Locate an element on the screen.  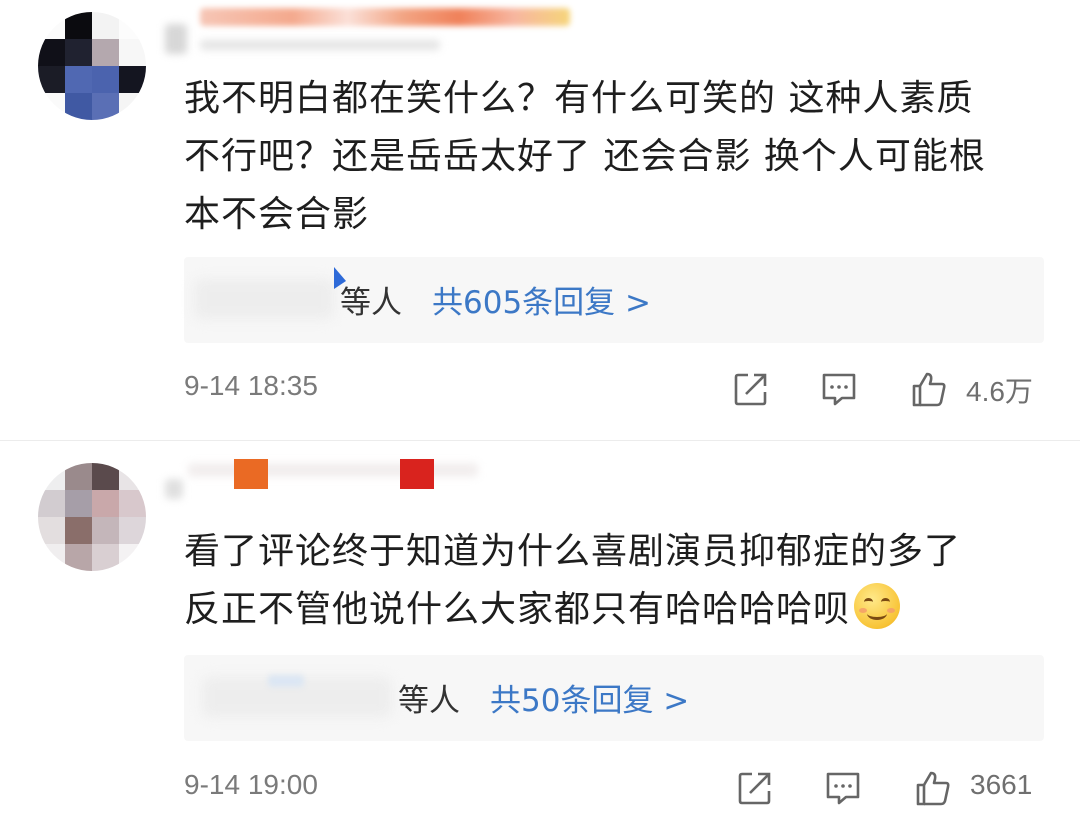
comment-time: 9-14 19:00 is located at coordinates (251, 784).